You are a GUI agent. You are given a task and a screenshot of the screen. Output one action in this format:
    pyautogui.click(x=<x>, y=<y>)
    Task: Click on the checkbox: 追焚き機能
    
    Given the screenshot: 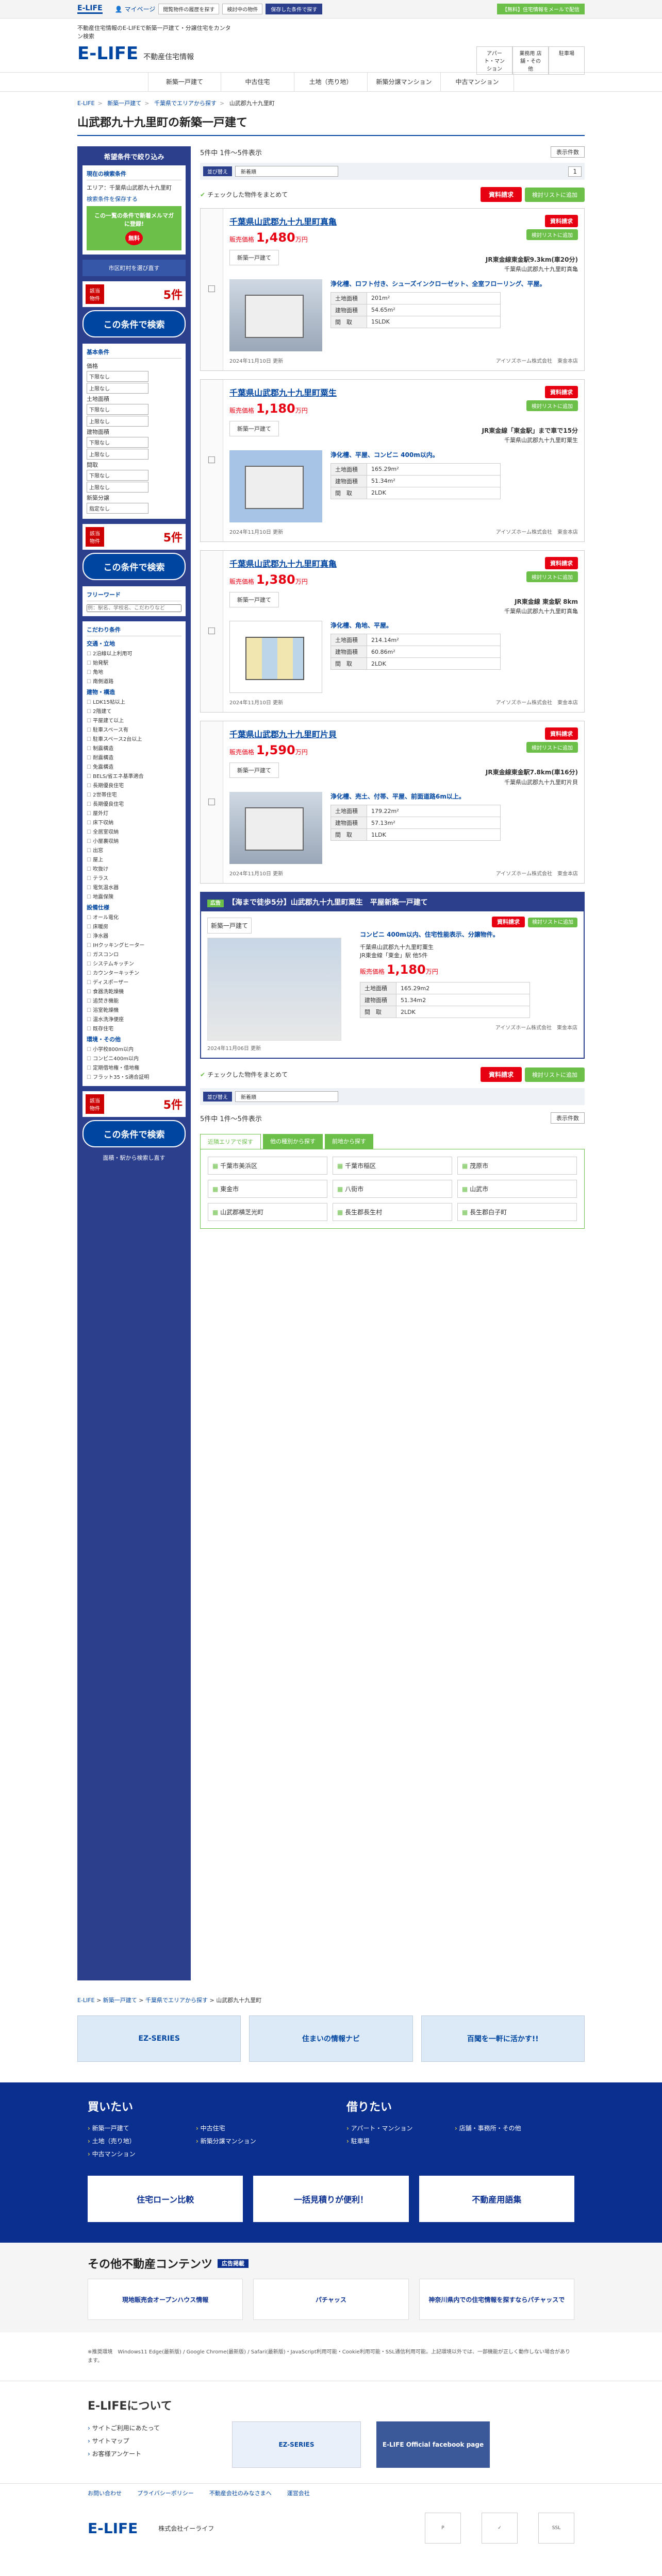 What is the action you would take?
    pyautogui.click(x=134, y=1000)
    